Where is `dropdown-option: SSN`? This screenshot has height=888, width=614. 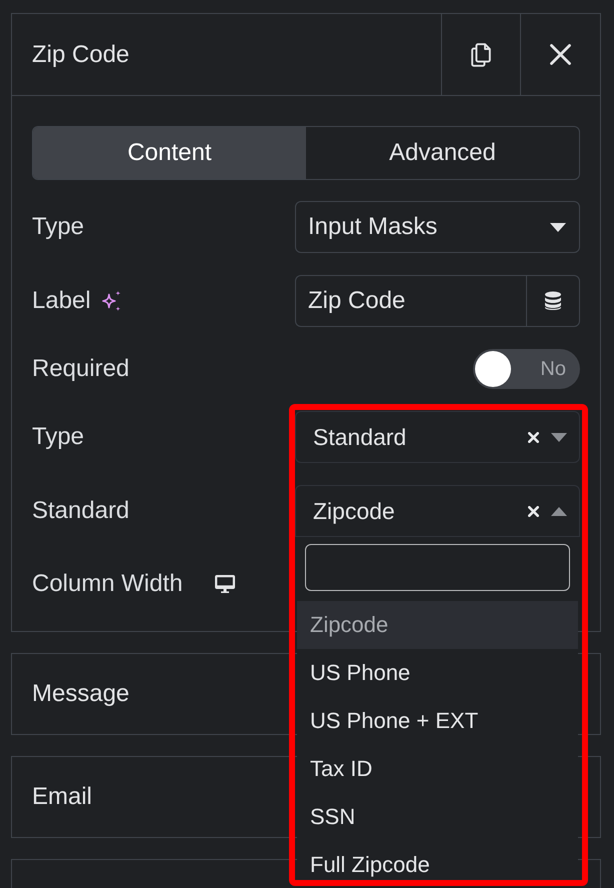
dropdown-option: SSN is located at coordinates (437, 817).